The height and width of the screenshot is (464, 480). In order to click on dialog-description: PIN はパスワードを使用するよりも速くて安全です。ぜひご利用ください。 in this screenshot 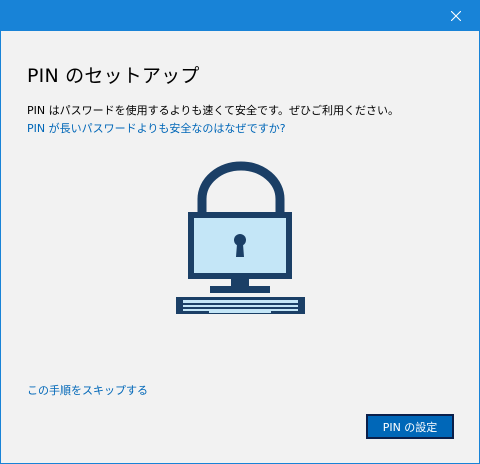, I will do `click(213, 110)`.